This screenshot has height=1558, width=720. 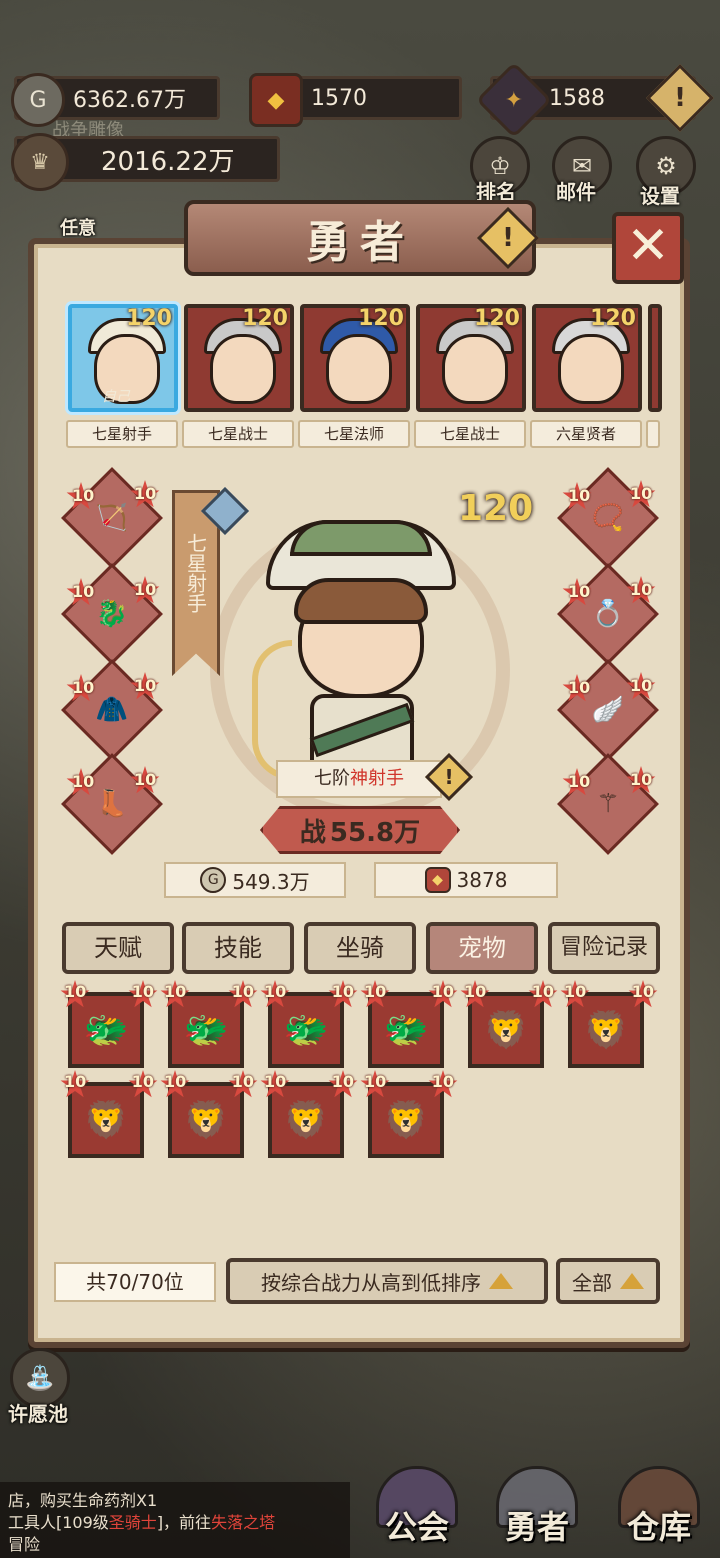 I want to click on hero-name-label: 七星战士, so click(x=470, y=434).